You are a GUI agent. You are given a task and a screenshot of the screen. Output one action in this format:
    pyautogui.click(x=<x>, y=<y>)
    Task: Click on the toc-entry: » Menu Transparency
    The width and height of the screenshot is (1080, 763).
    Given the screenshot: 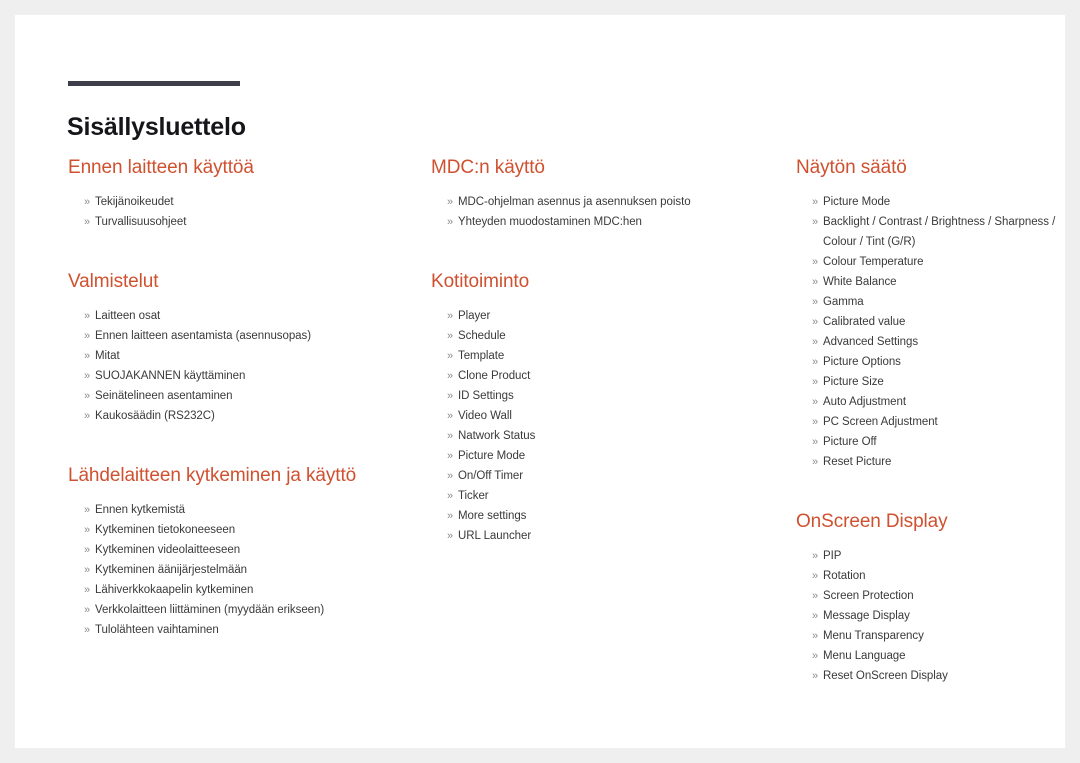 What is the action you would take?
    pyautogui.click(x=931, y=636)
    